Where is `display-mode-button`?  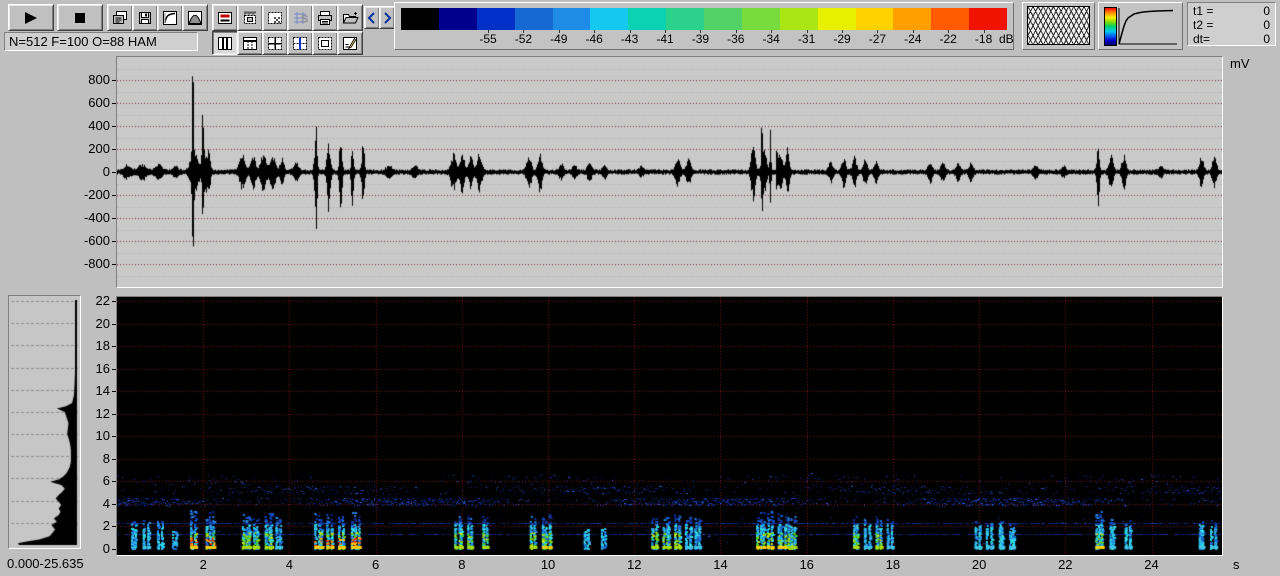
display-mode-button is located at coordinates (225, 17).